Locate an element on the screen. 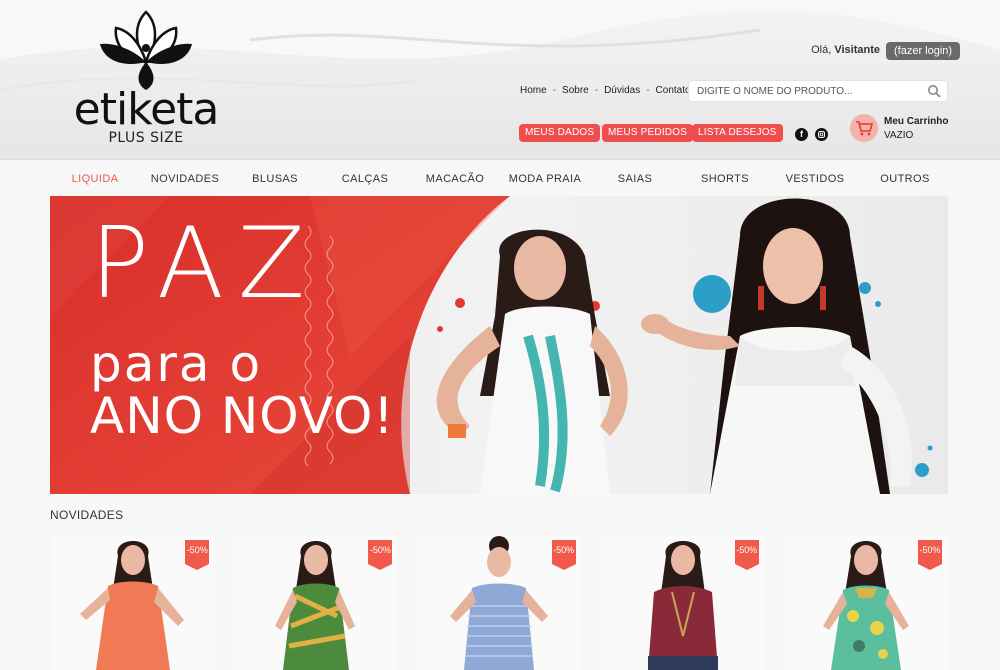  link-duvidas: Dúvidas is located at coordinates (622, 90).